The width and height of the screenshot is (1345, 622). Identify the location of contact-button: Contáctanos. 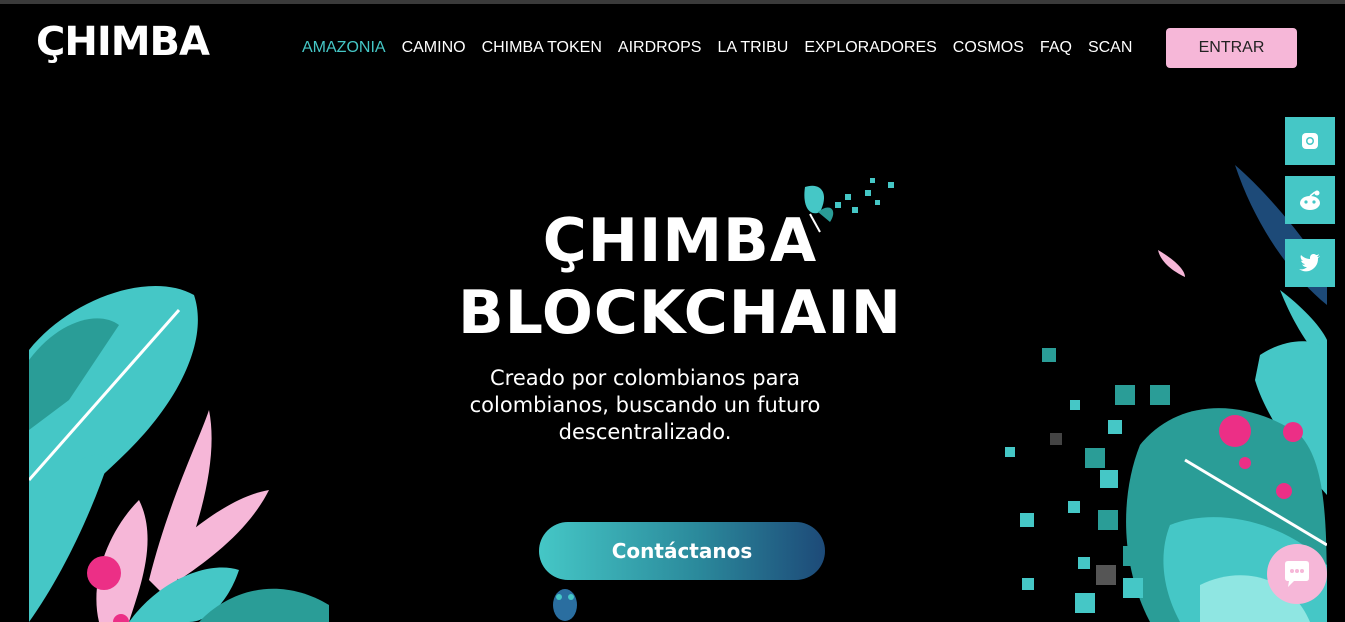
(682, 551).